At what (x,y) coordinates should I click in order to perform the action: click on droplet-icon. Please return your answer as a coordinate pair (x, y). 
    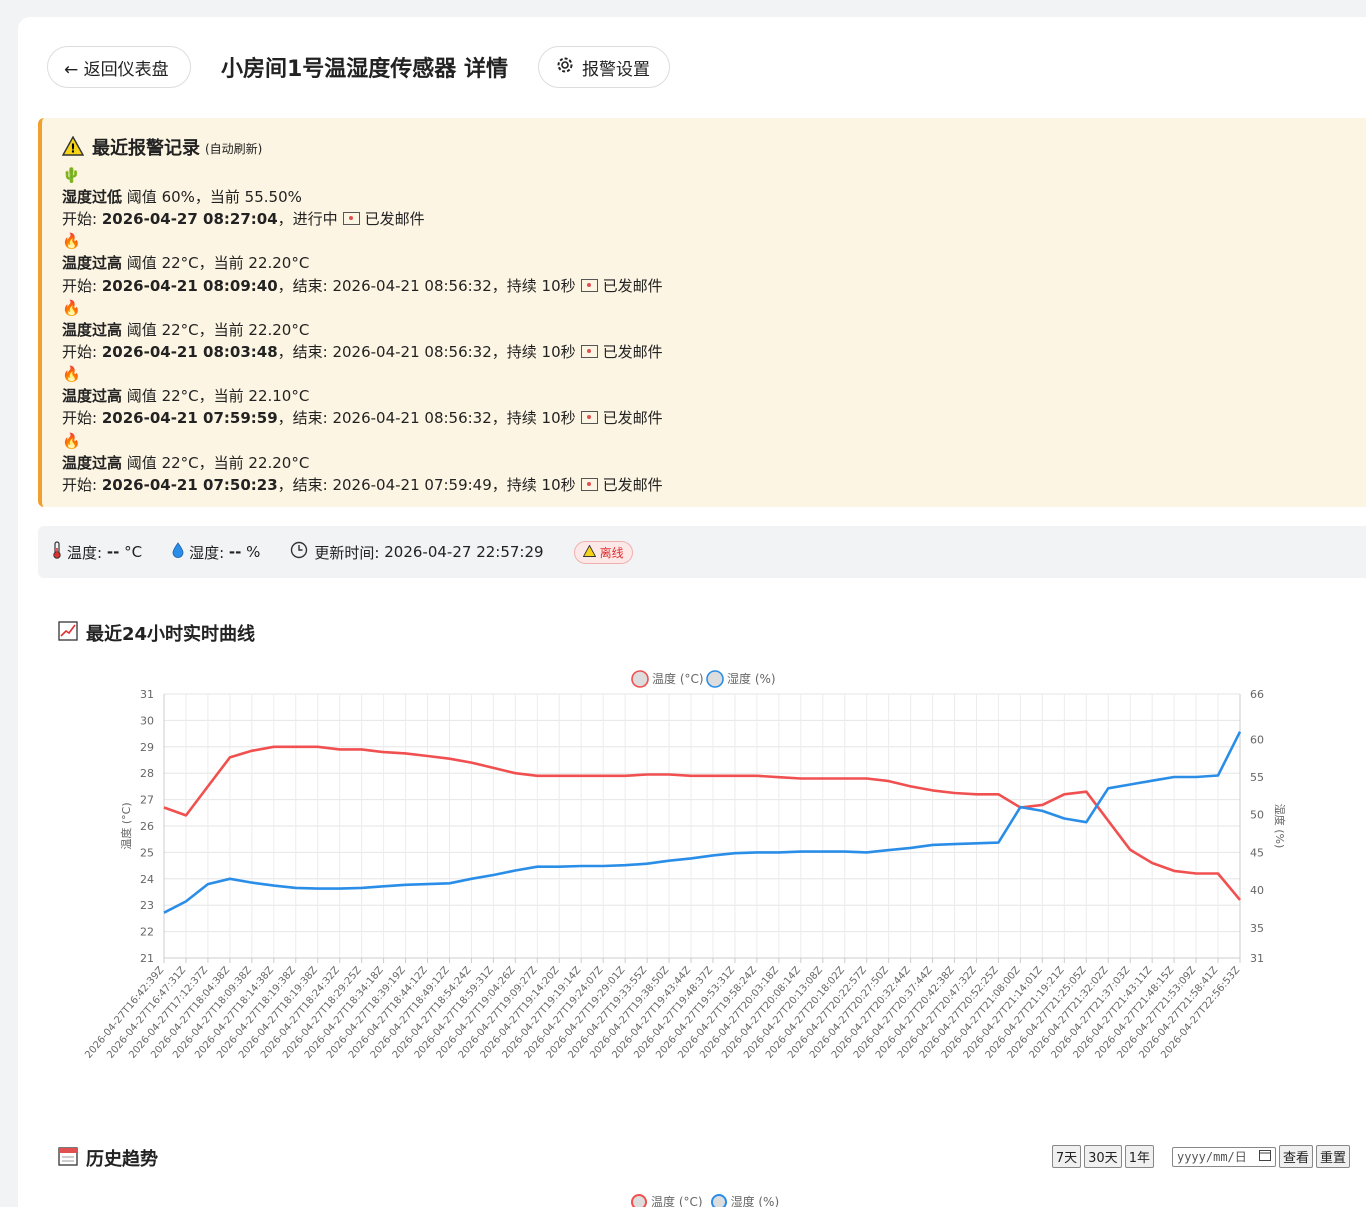
    Looking at the image, I should click on (178, 552).